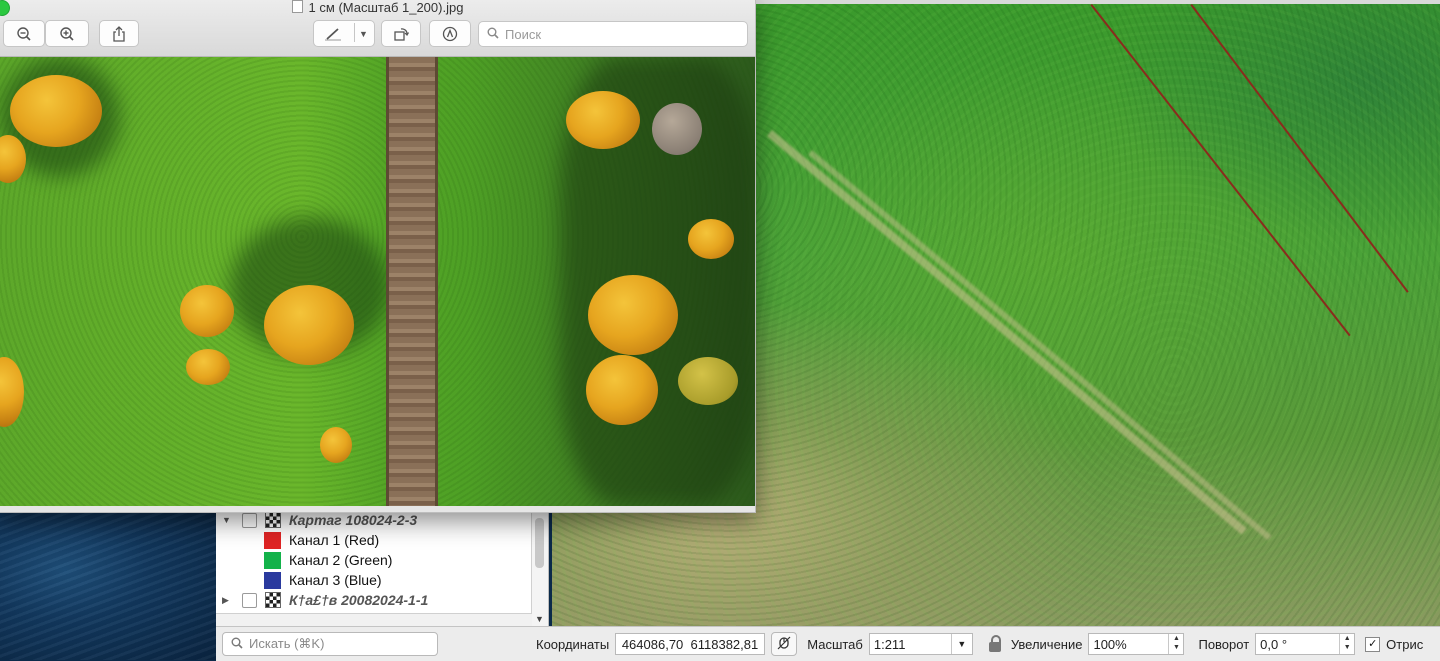 This screenshot has width=1440, height=661. Describe the element at coordinates (377, 509) in the screenshot. I see `preview-bottom-edge` at that location.